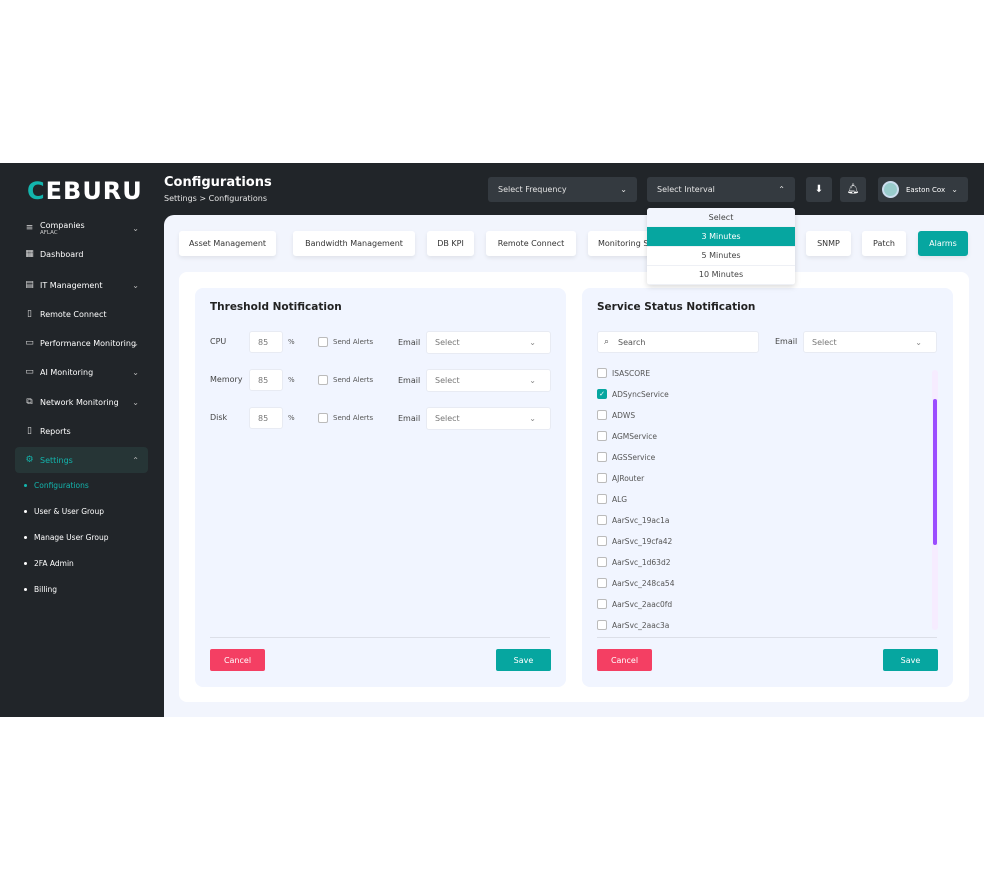 This screenshot has height=883, width=984. I want to click on notifications-button: 🔔︎, so click(853, 189).